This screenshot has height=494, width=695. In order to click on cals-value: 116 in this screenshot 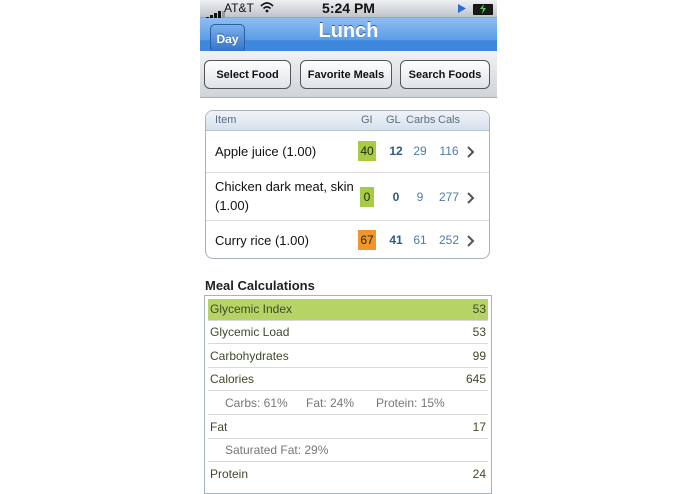, I will do `click(449, 151)`.